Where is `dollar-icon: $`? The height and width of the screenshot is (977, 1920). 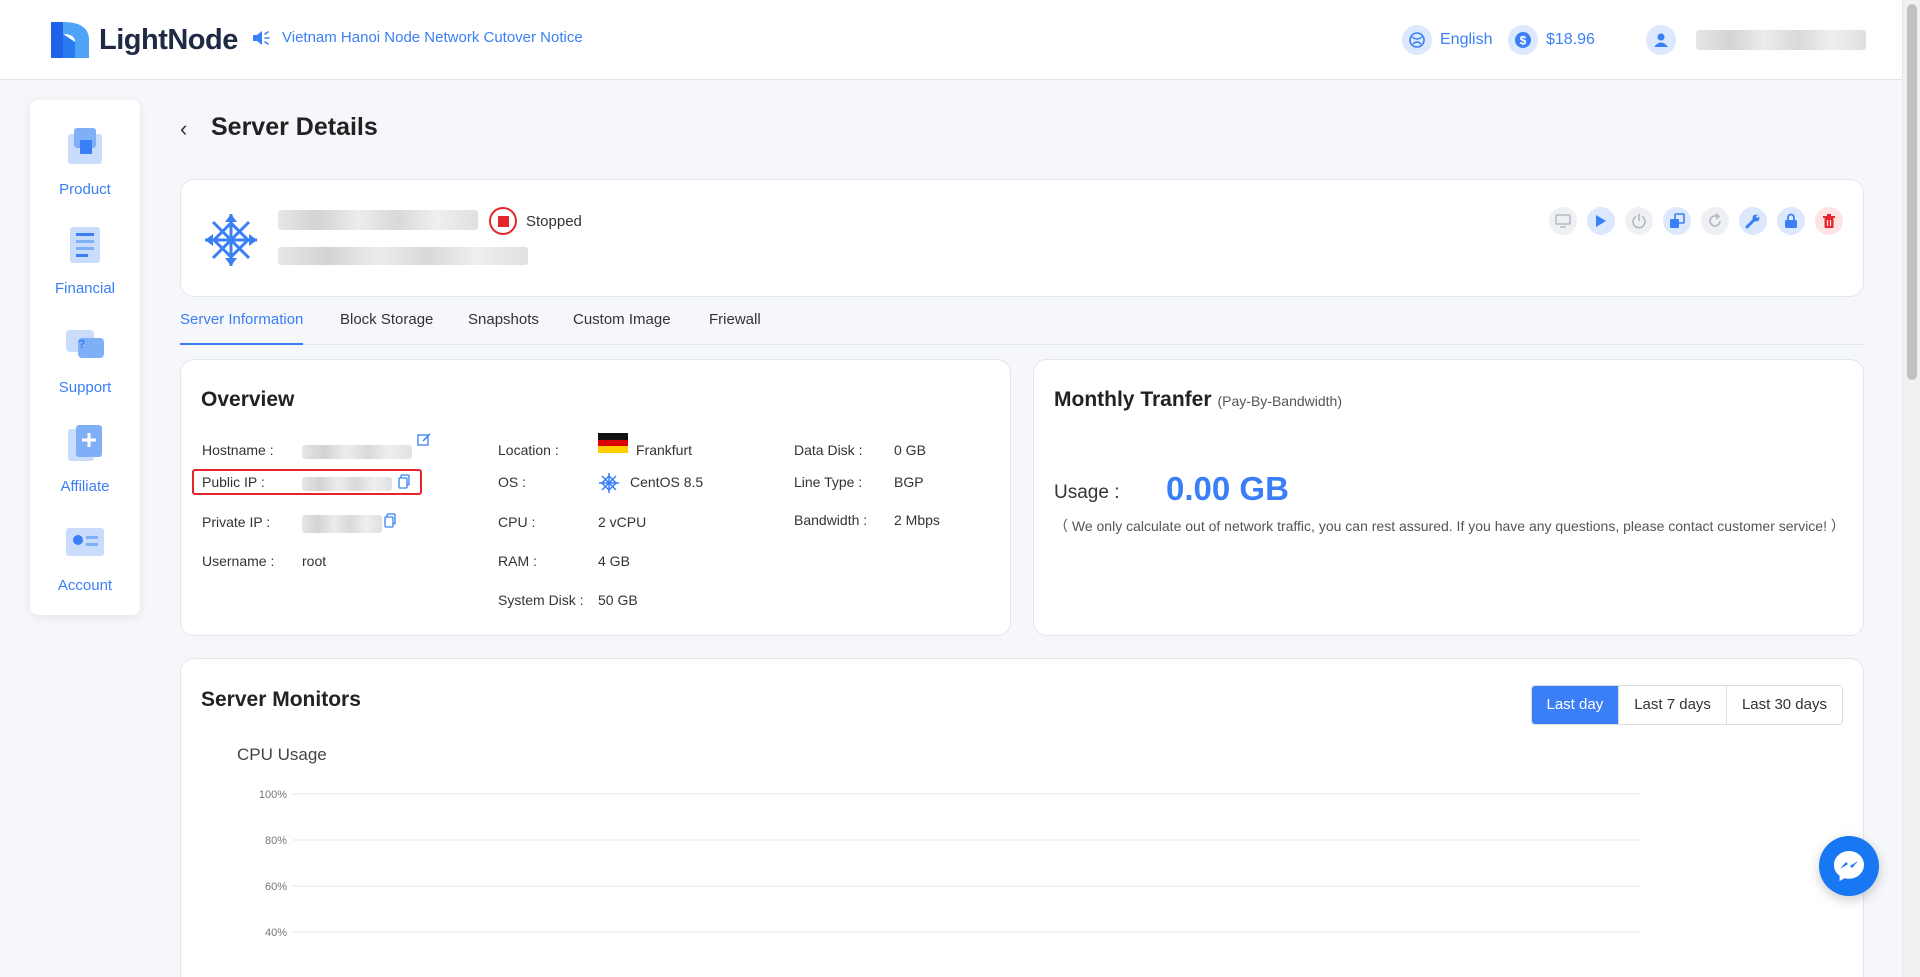 dollar-icon: $ is located at coordinates (1523, 40).